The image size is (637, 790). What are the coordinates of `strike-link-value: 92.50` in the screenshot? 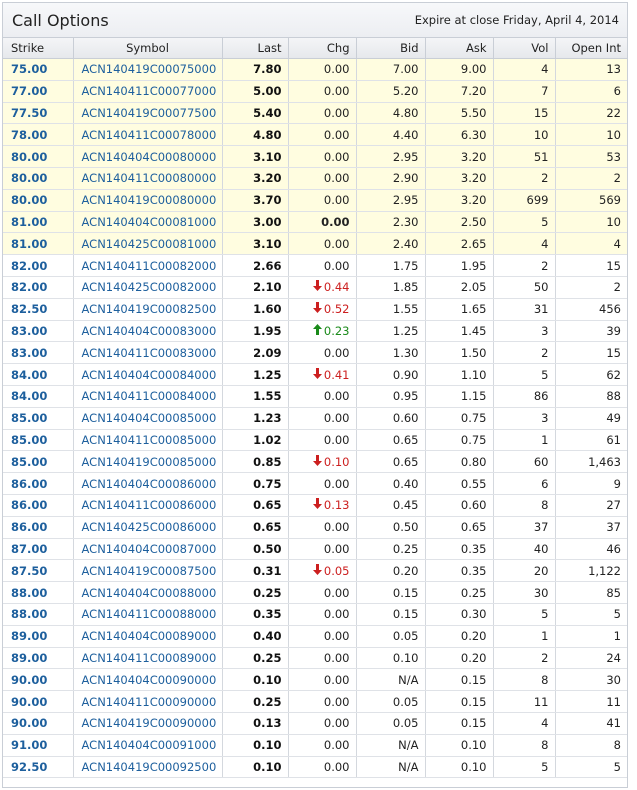 It's located at (29, 767).